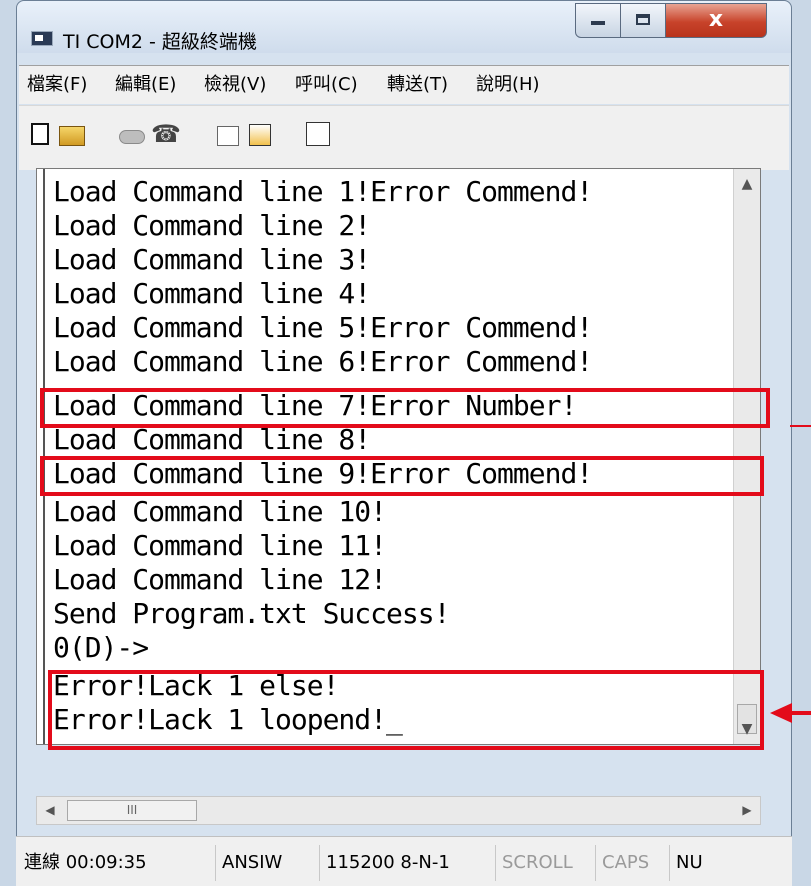 The width and height of the screenshot is (811, 886). I want to click on hang-up-icon: ☎, so click(166, 134).